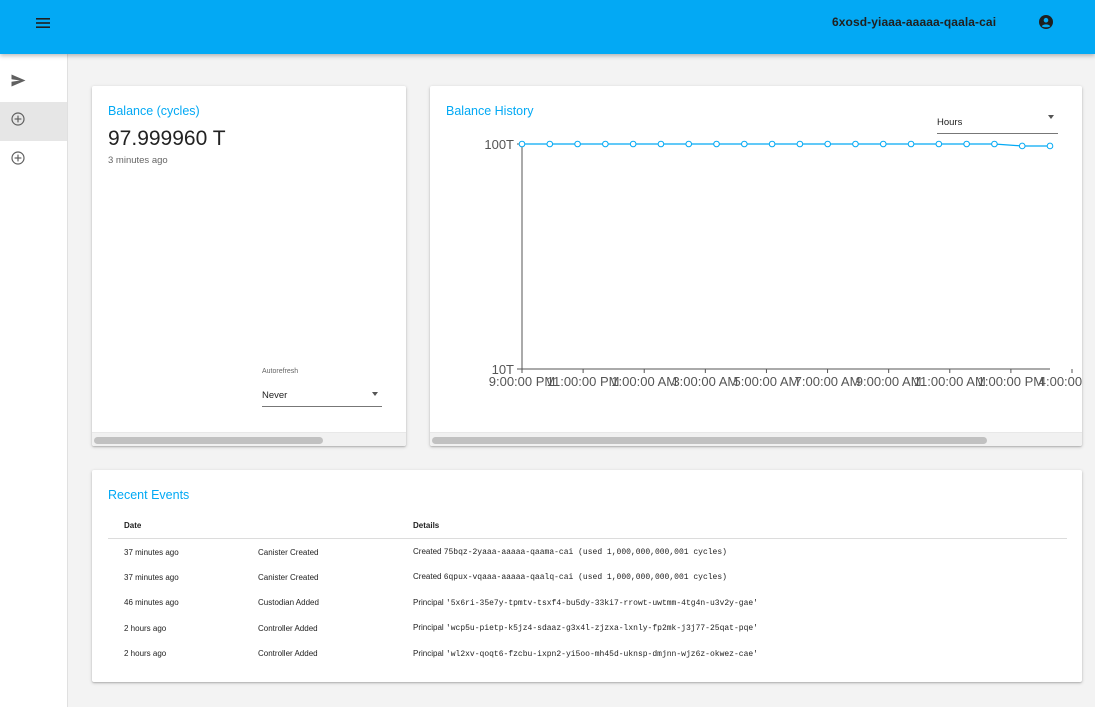 Image resolution: width=1095 pixels, height=707 pixels. I want to click on x-tick-label: 3:00:00 AM, so click(705, 381).